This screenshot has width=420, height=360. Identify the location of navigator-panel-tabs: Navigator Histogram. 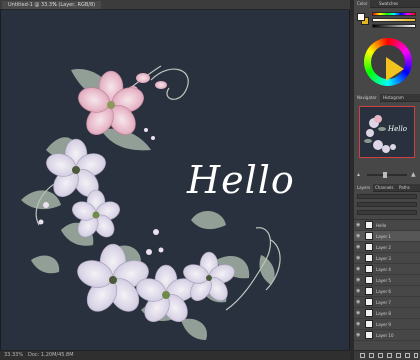
(387, 98).